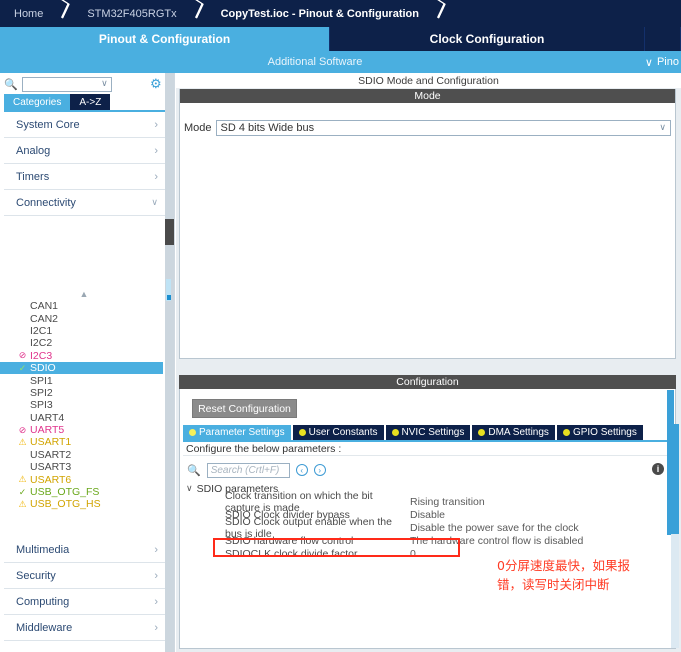  I want to click on scrollbar-position-marker, so click(169, 297).